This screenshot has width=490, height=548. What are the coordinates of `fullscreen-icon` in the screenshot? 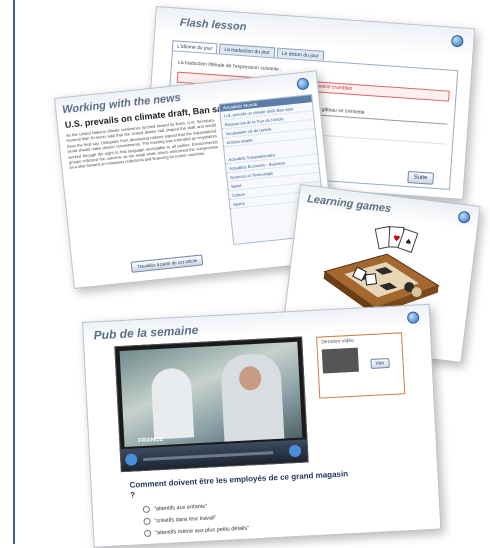 It's located at (295, 451).